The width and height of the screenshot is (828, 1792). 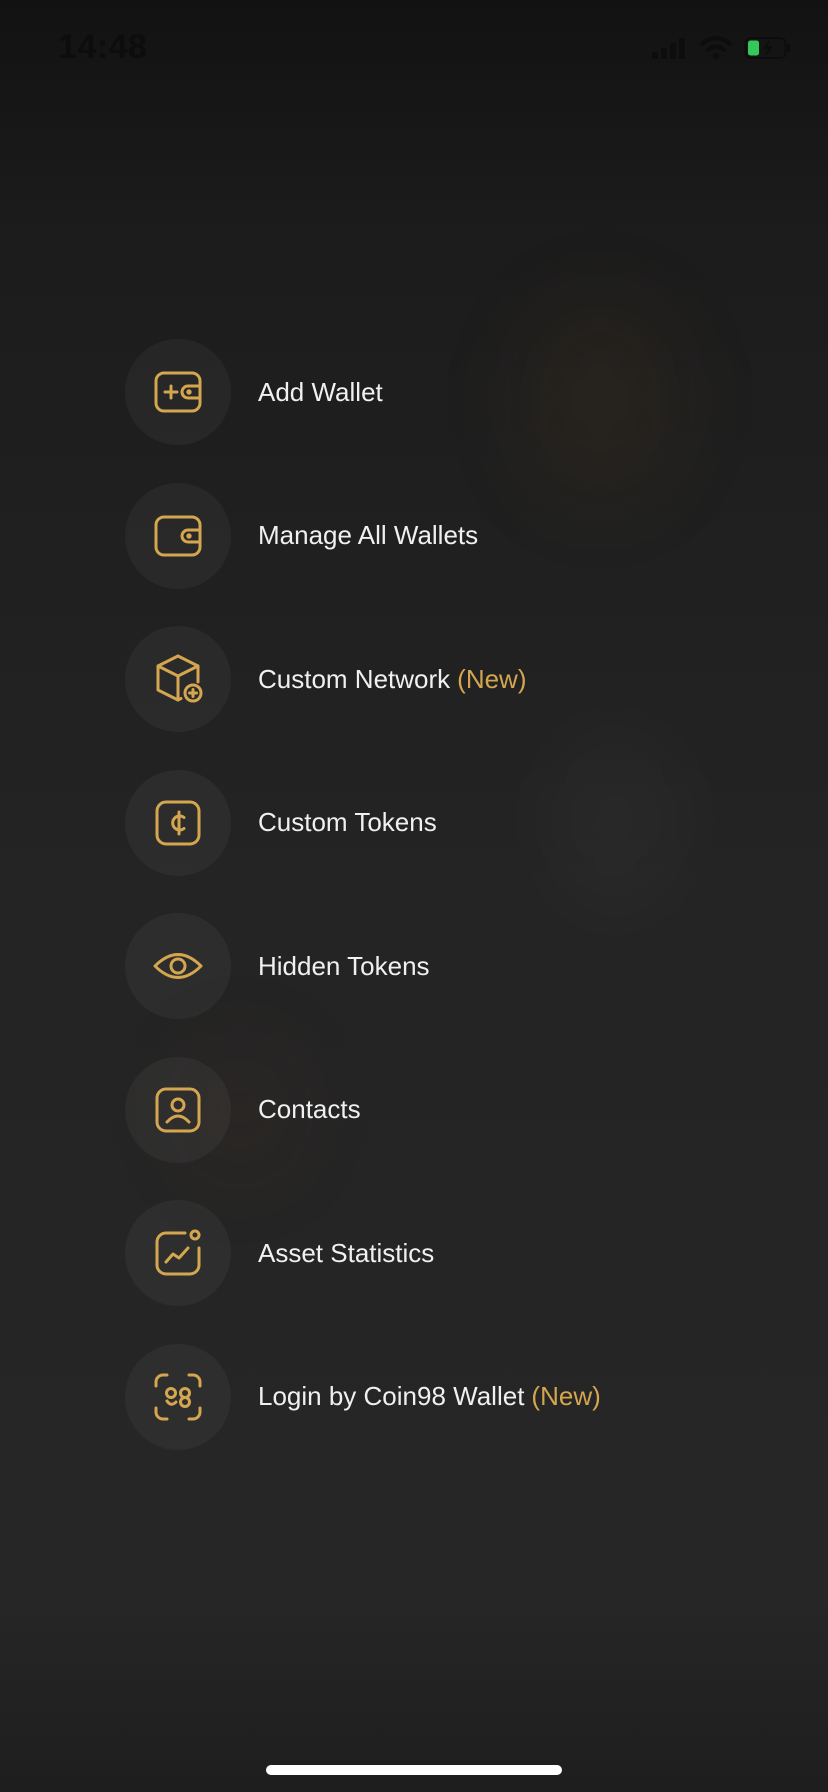 I want to click on battery-charging-icon, so click(x=767, y=48).